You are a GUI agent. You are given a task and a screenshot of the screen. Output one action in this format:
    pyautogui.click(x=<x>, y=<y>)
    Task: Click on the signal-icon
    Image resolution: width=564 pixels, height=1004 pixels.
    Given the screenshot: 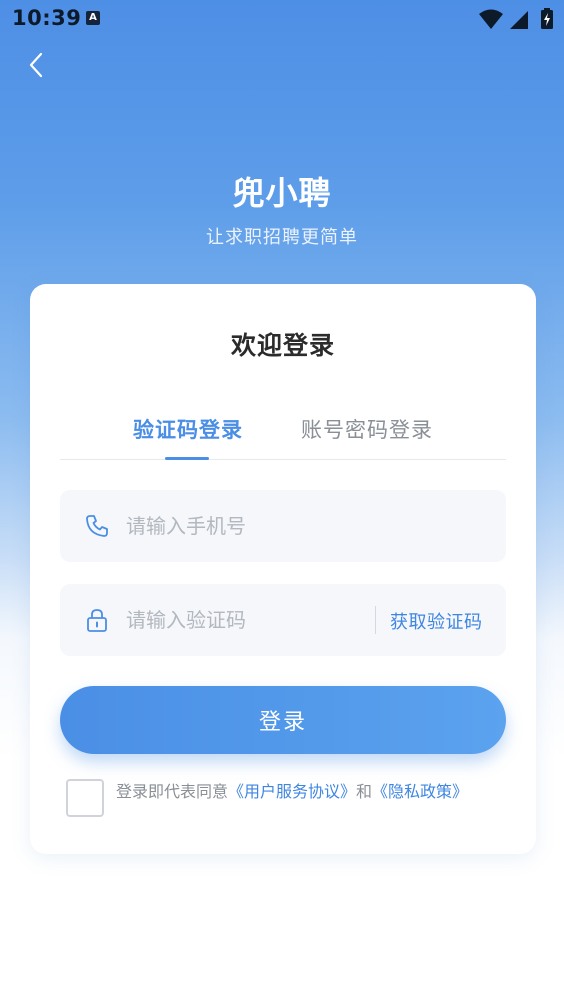 What is the action you would take?
    pyautogui.click(x=519, y=20)
    